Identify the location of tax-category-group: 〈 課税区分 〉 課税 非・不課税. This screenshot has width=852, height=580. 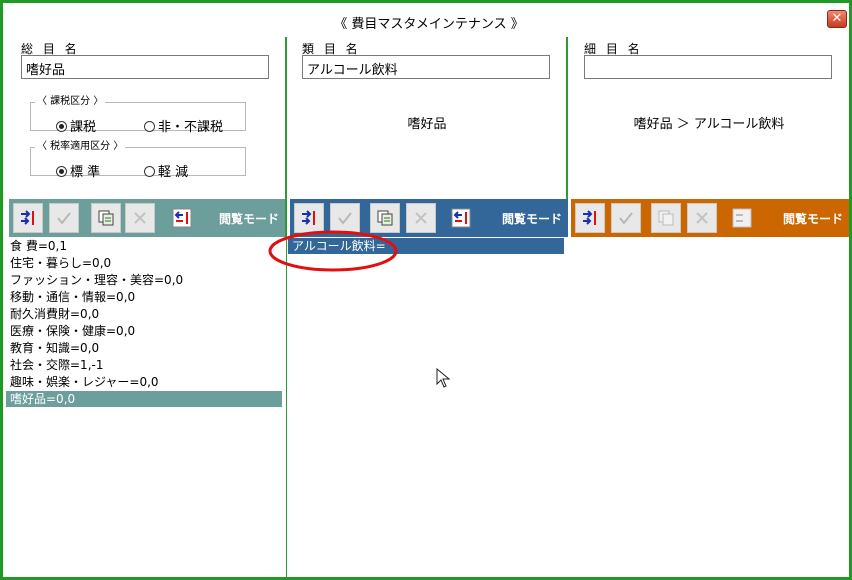
(138, 115).